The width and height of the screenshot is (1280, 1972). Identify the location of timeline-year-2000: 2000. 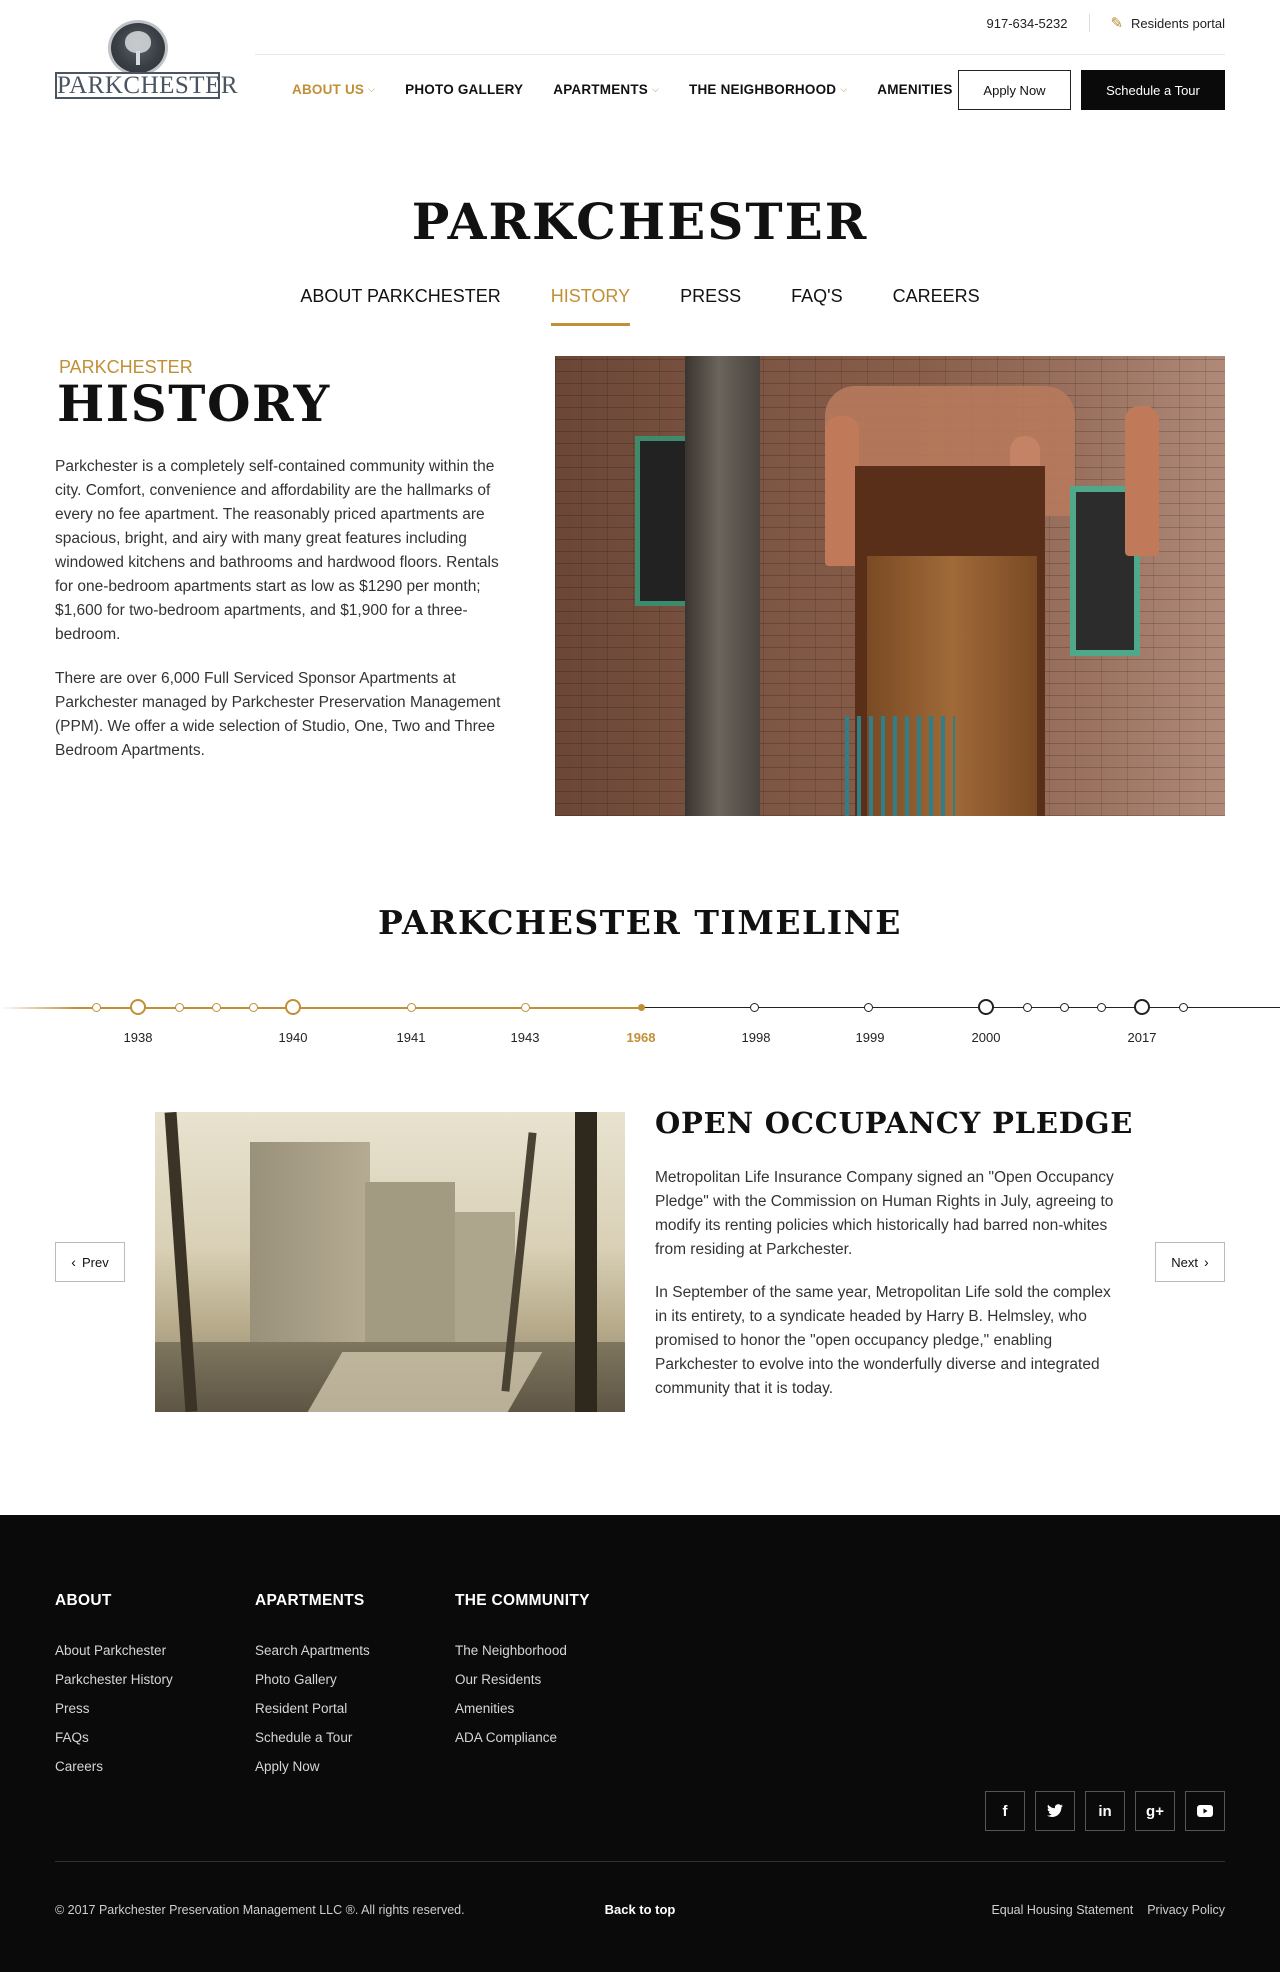
(986, 1037).